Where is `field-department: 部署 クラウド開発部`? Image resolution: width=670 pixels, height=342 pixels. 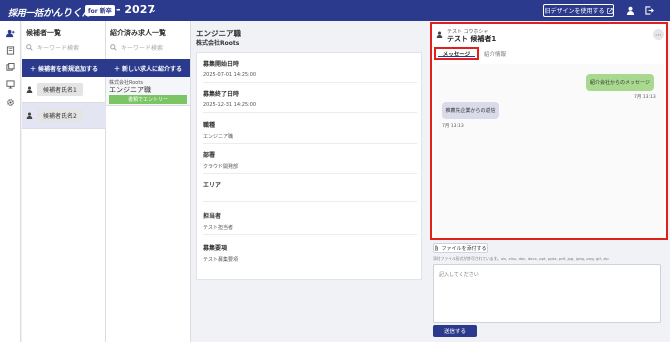
field-department: 部署 クラウド開発部 is located at coordinates (310, 162).